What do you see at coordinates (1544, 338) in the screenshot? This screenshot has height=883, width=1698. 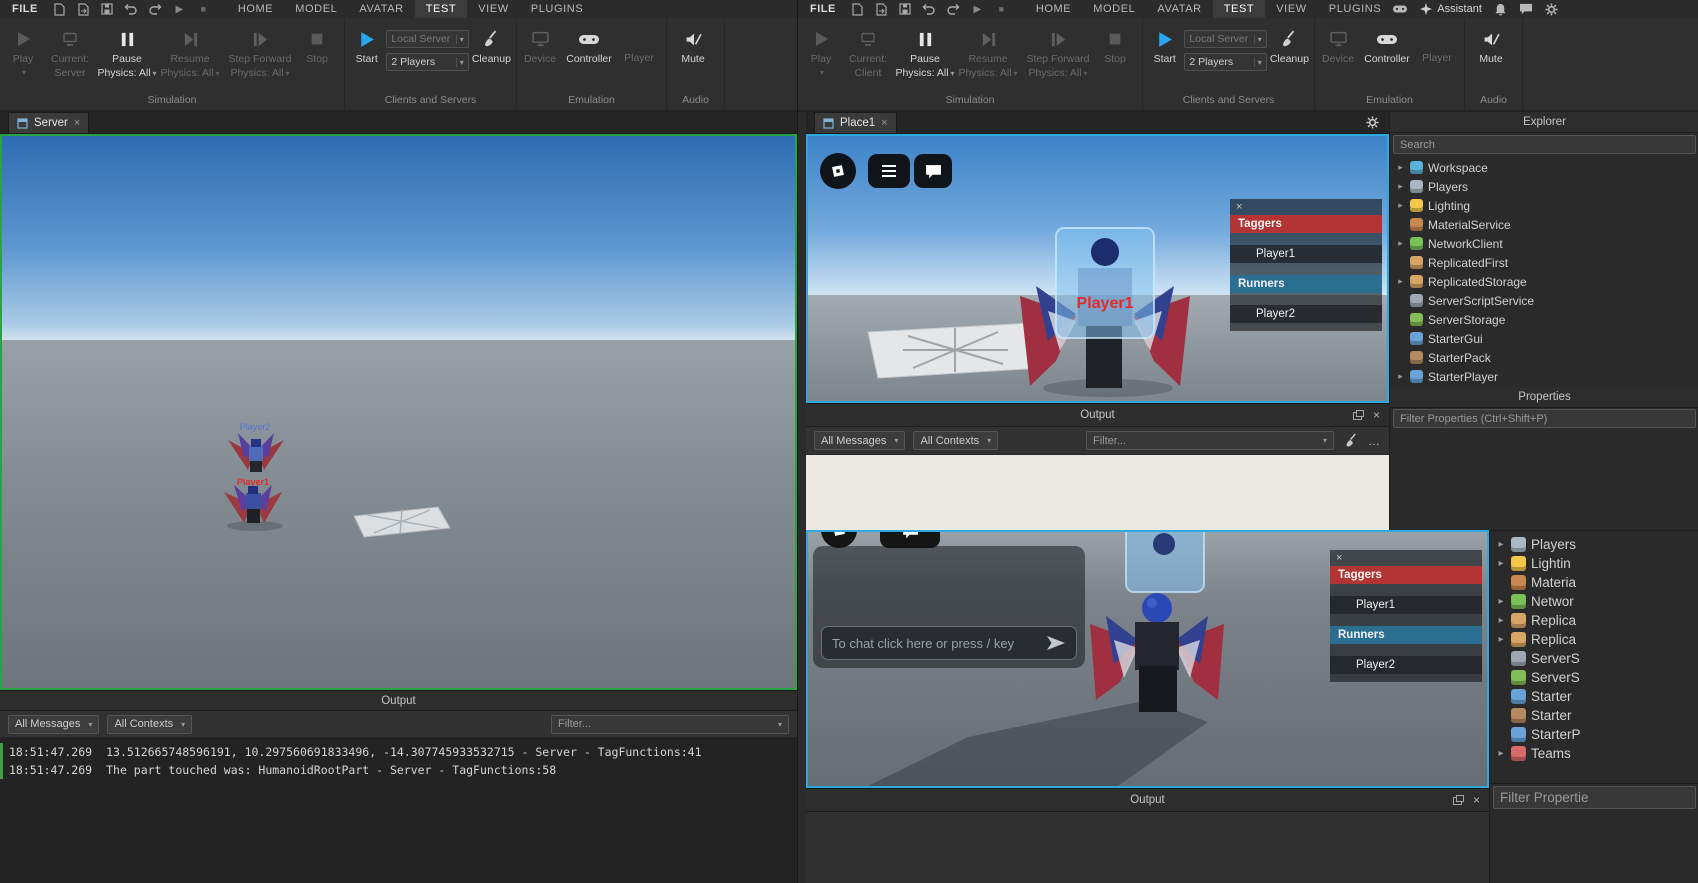 I see `explorer-item-startergui: ▸StarterGui` at bounding box center [1544, 338].